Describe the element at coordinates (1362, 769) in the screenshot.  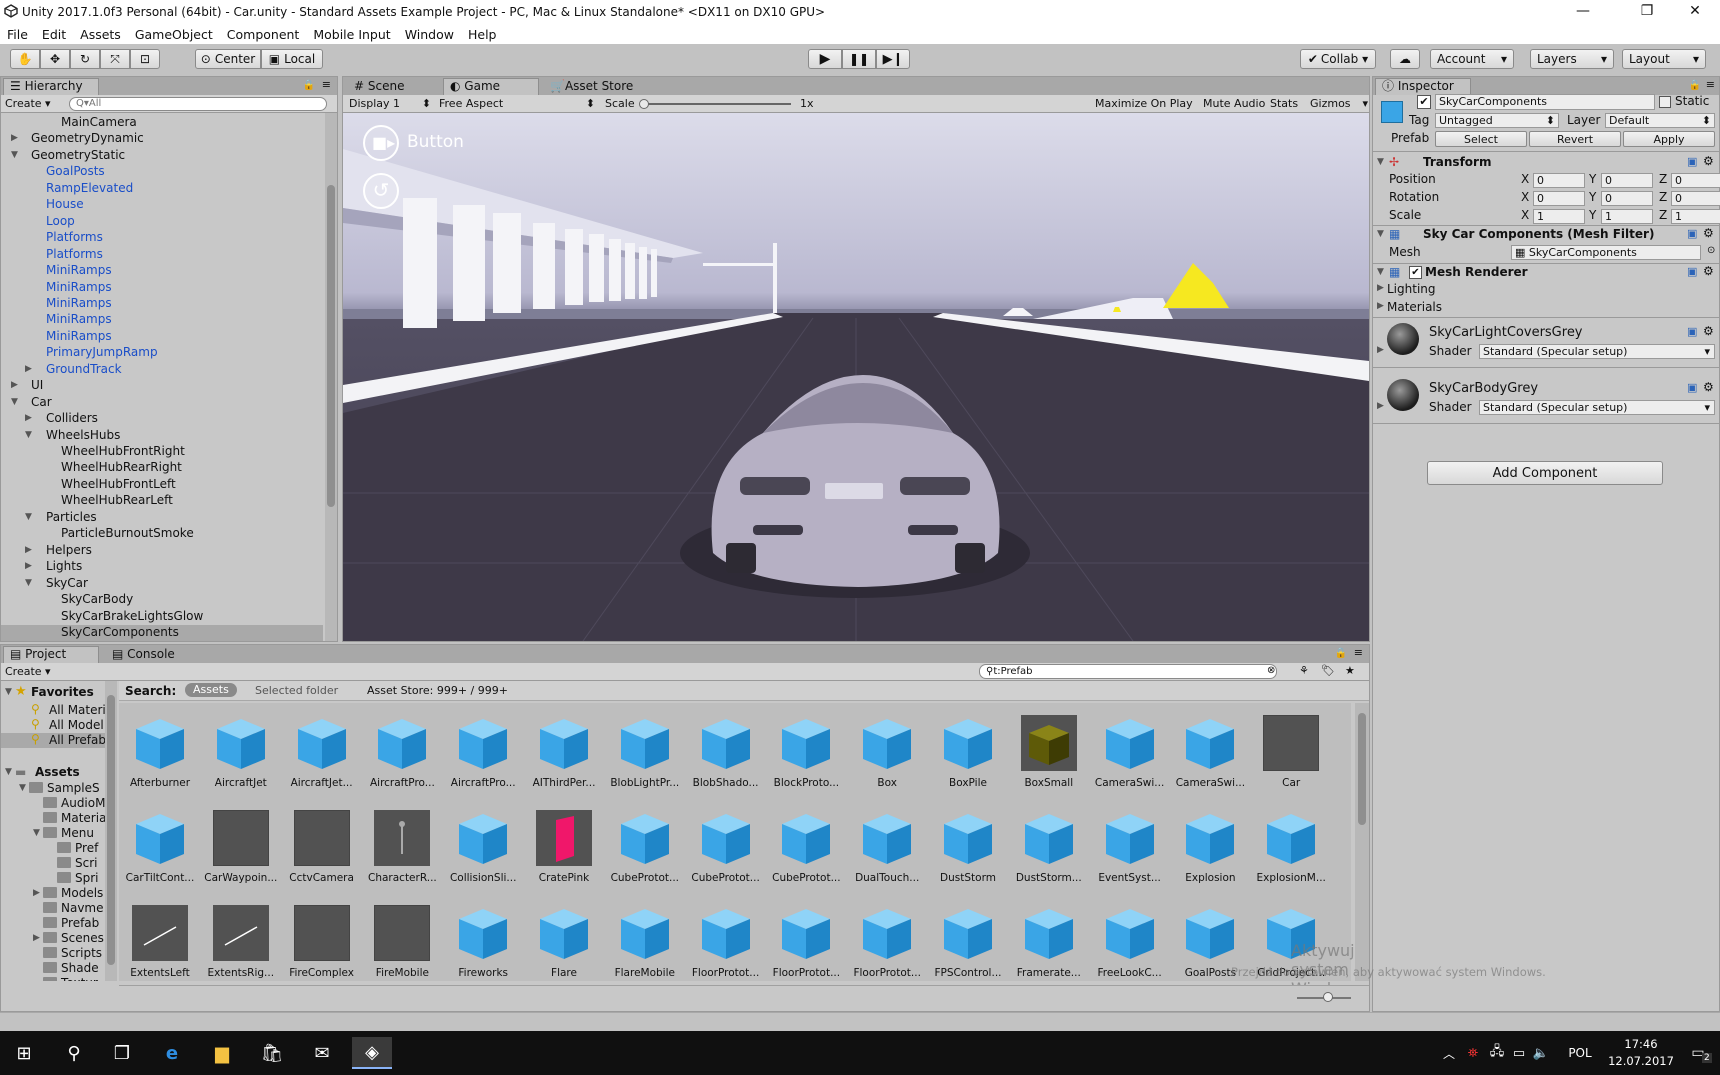
I see `asset-grid-scroll-thumb` at that location.